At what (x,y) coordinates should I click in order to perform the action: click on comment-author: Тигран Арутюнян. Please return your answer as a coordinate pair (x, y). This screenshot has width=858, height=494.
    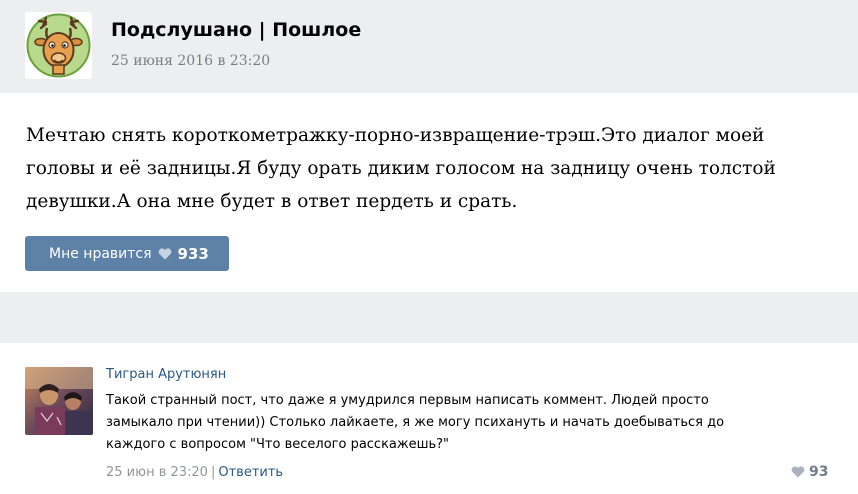
    Looking at the image, I should click on (166, 374).